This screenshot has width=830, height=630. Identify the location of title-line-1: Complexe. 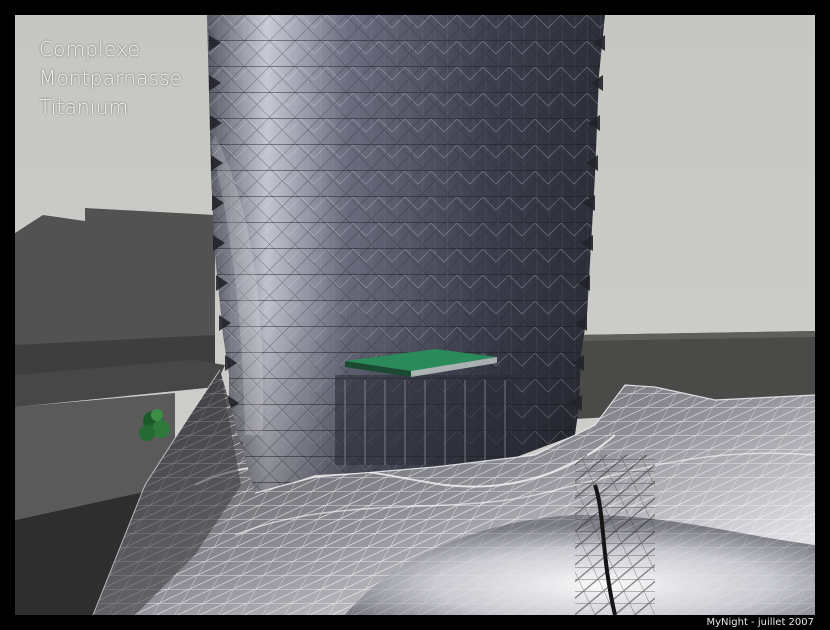
(90, 49).